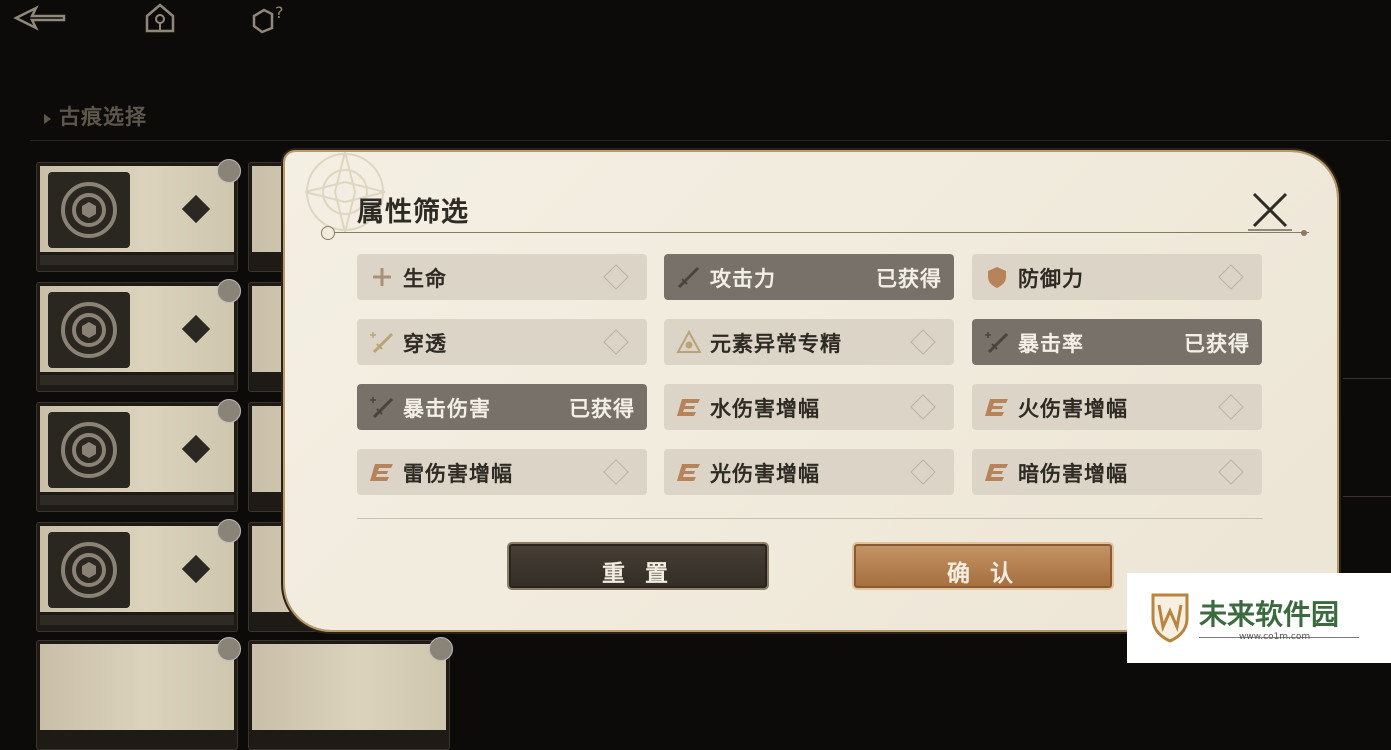 The image size is (1391, 750). Describe the element at coordinates (1073, 408) in the screenshot. I see `attr-label: 火伤害增幅` at that location.